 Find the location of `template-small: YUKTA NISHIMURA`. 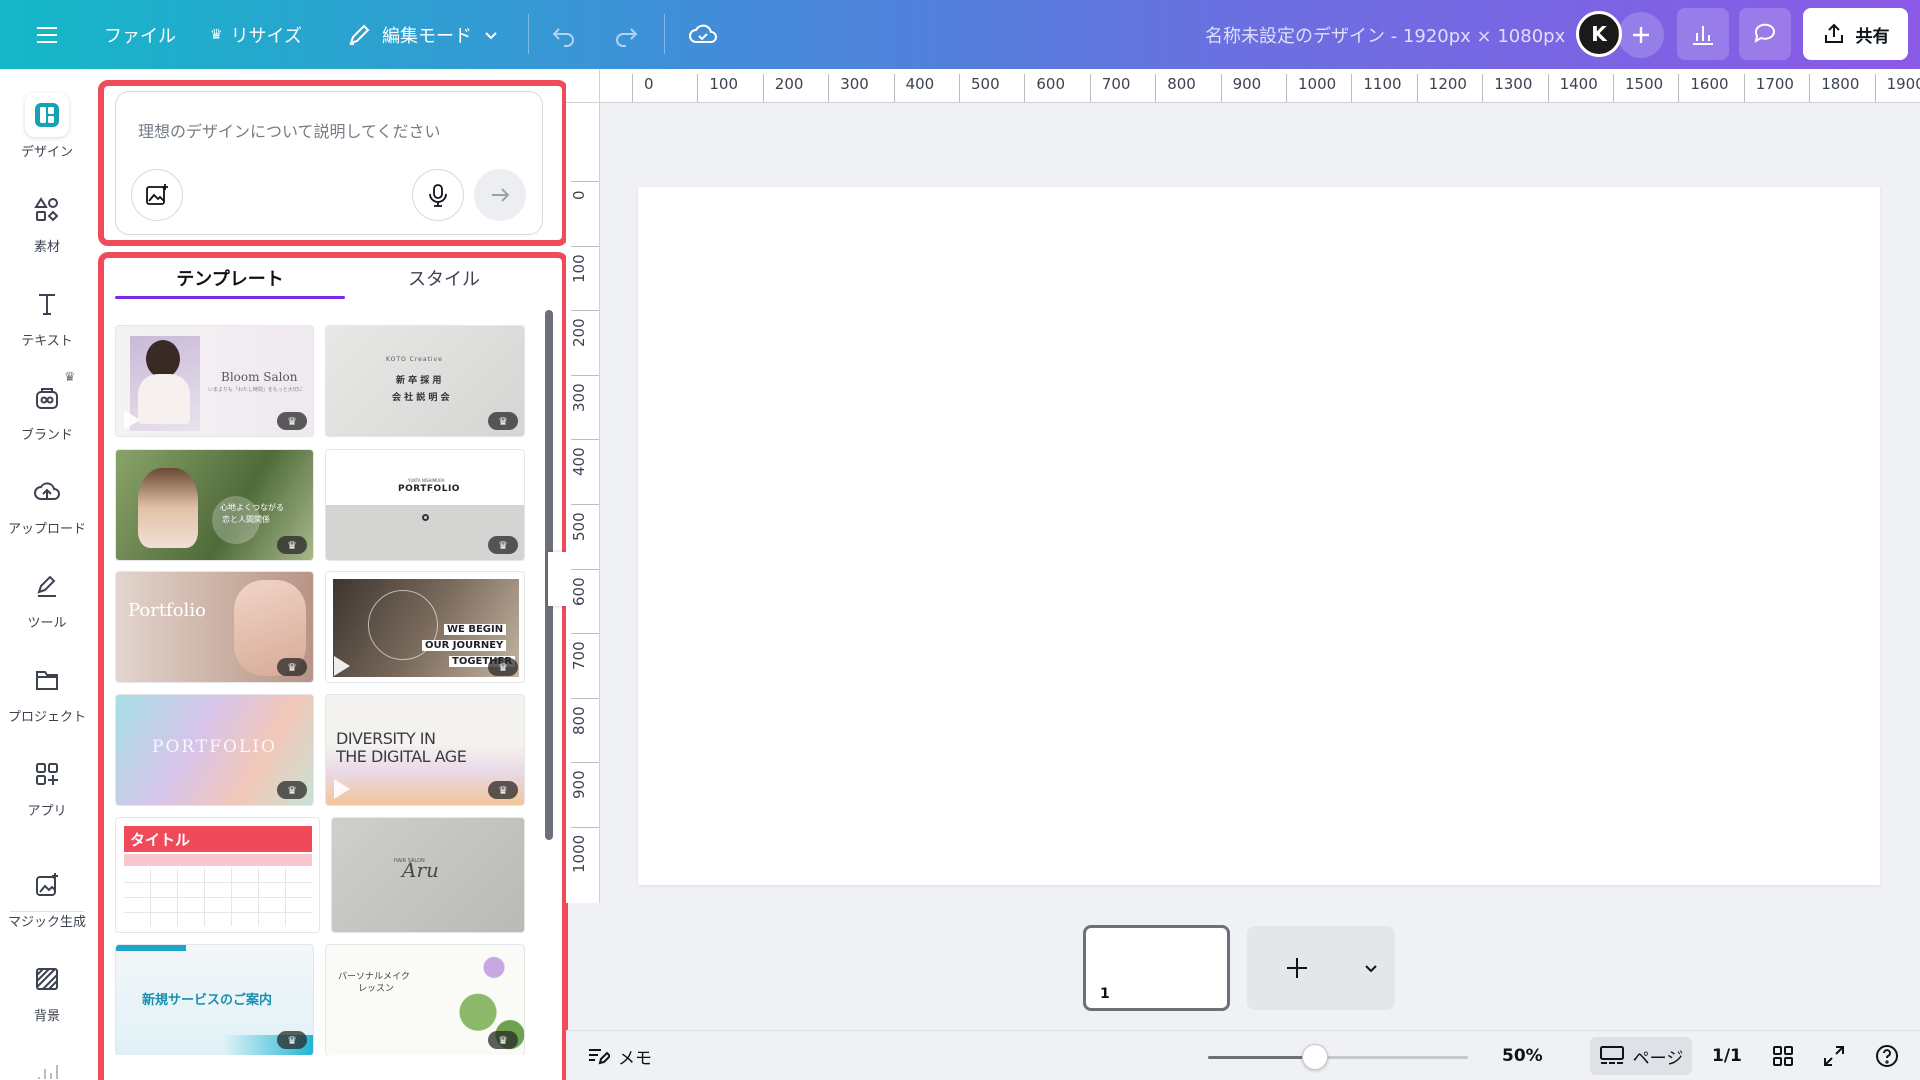

template-small: YUKTA NISHIMURA is located at coordinates (426, 480).